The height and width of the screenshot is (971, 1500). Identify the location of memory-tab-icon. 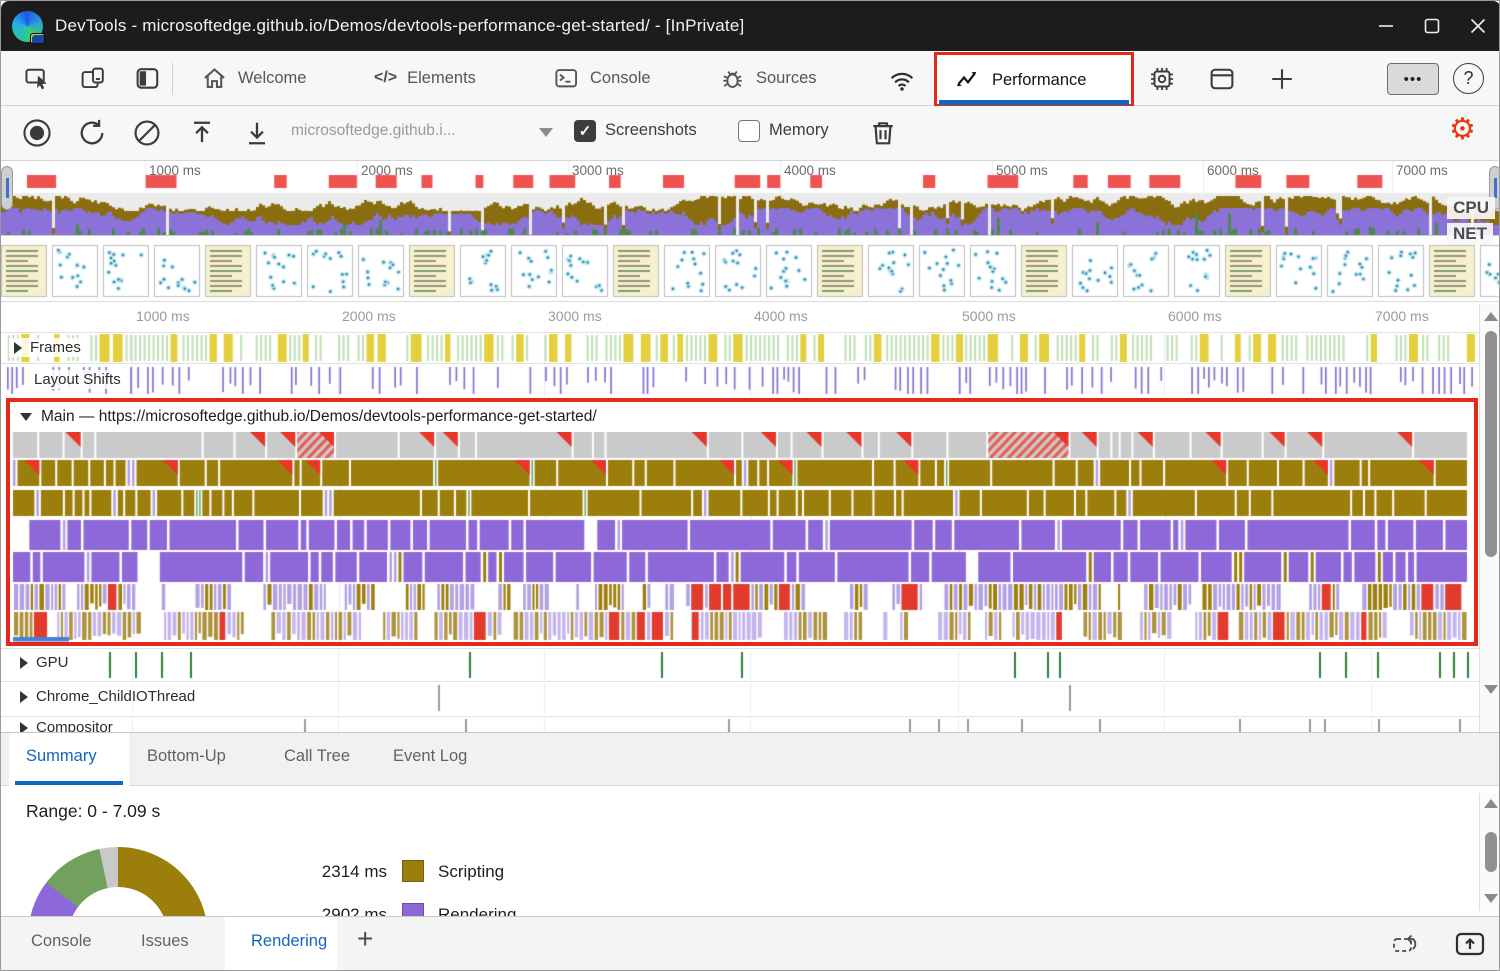
(1162, 79).